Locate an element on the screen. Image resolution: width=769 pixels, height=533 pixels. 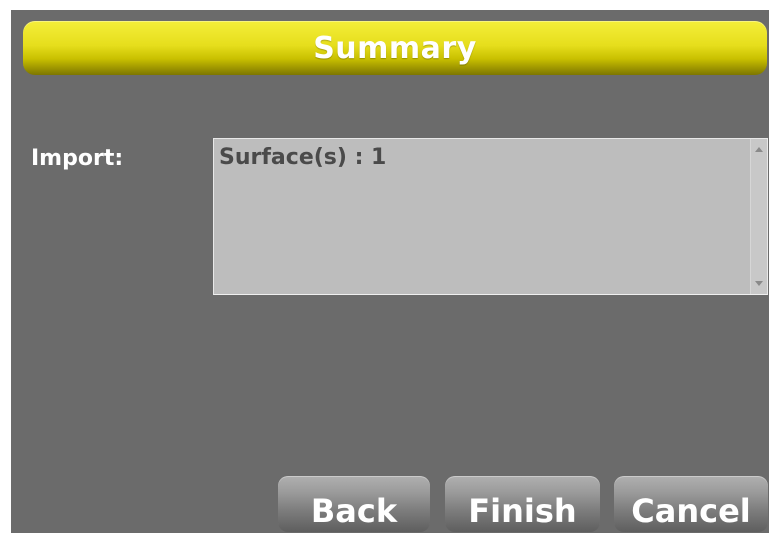
finish-button-label: Finish is located at coordinates (522, 511).